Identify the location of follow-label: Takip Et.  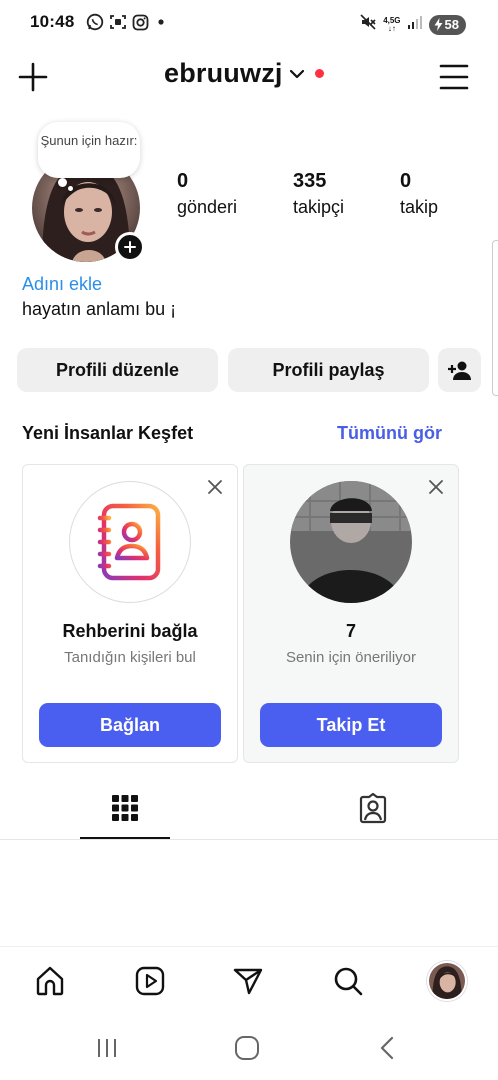
(351, 724).